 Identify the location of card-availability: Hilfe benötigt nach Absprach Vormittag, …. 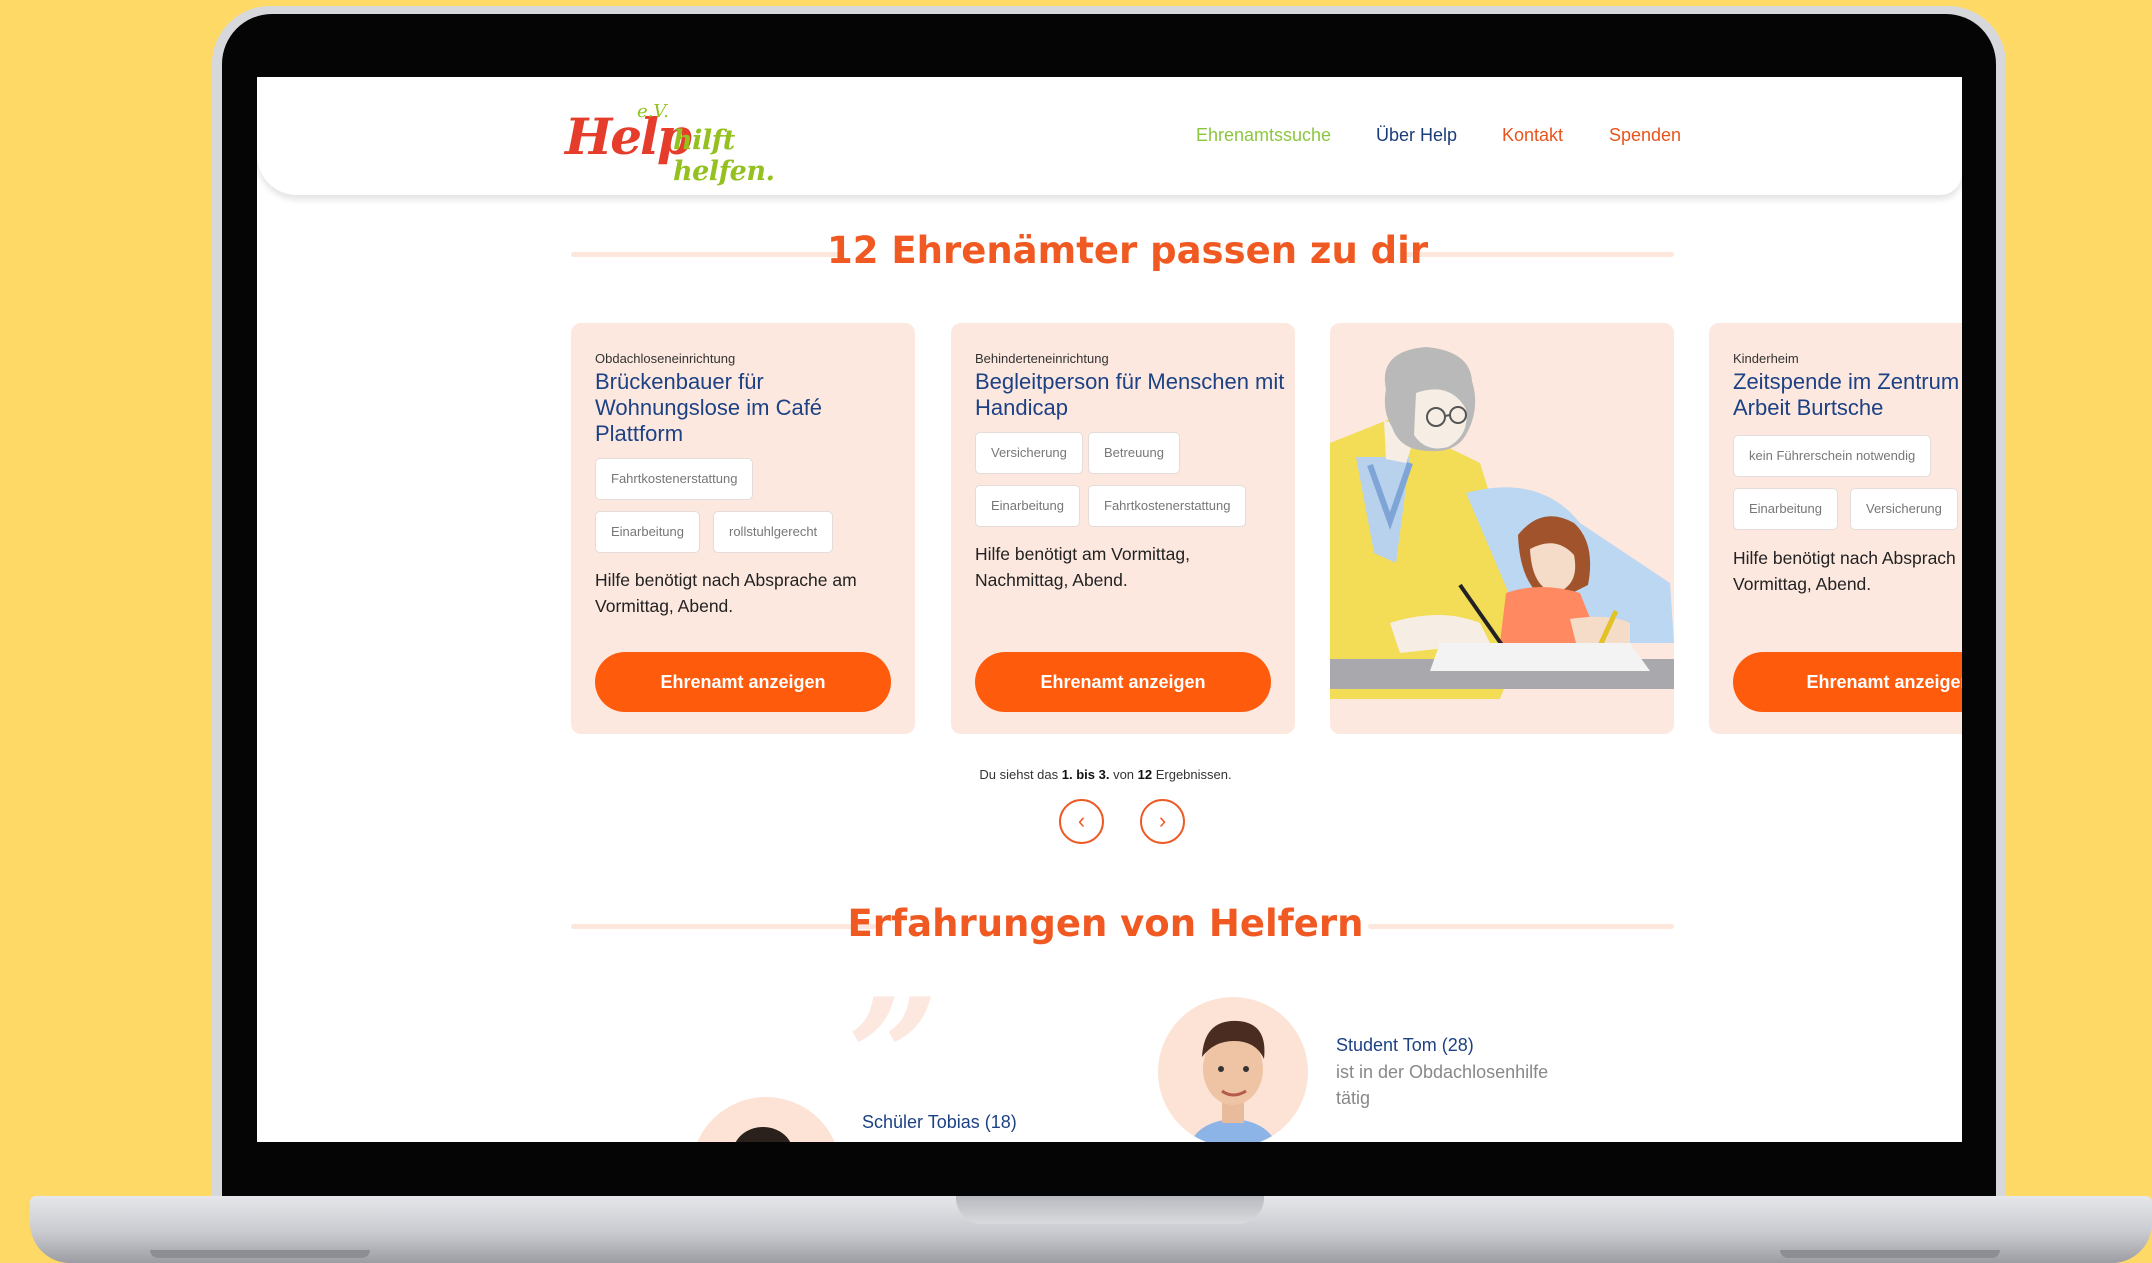
(1844, 571).